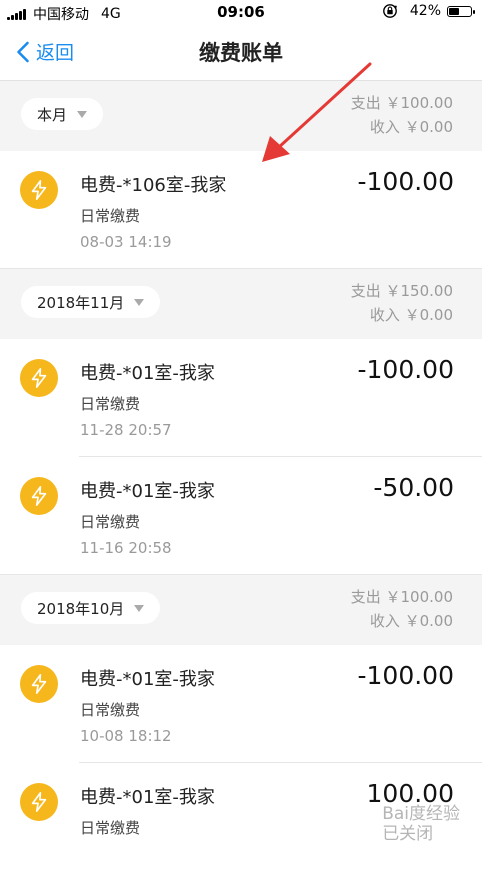  What do you see at coordinates (81, 302) in the screenshot?
I see `month-label: 2018年11月` at bounding box center [81, 302].